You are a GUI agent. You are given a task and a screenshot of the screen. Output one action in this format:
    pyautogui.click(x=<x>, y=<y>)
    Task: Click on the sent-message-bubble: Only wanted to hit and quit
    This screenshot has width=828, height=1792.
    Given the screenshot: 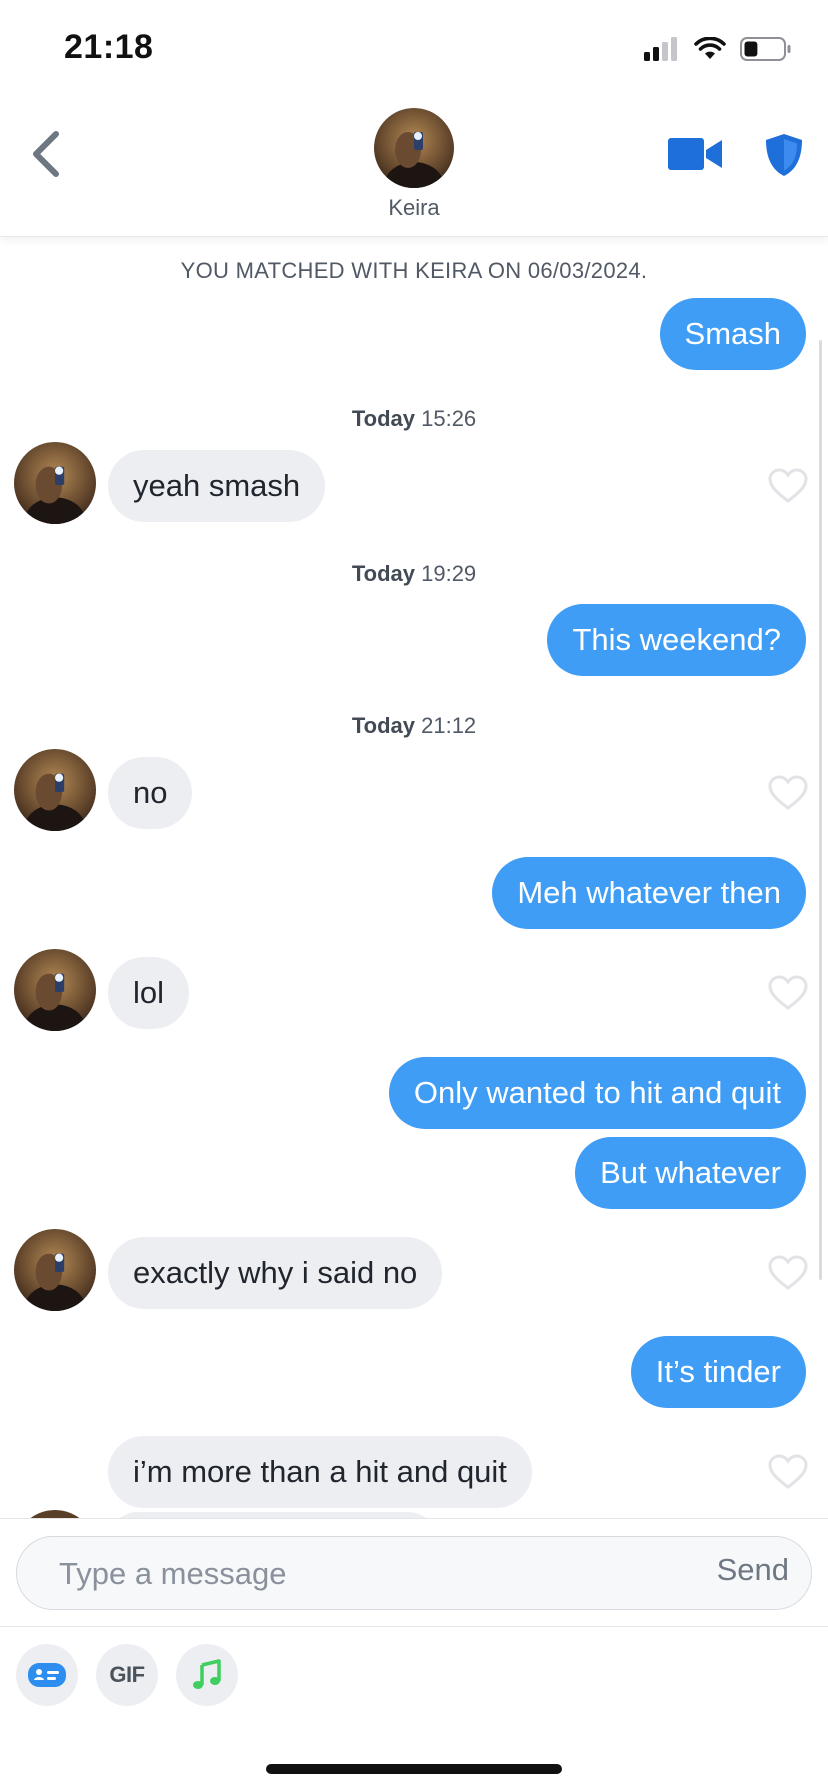 What is the action you would take?
    pyautogui.click(x=597, y=1093)
    